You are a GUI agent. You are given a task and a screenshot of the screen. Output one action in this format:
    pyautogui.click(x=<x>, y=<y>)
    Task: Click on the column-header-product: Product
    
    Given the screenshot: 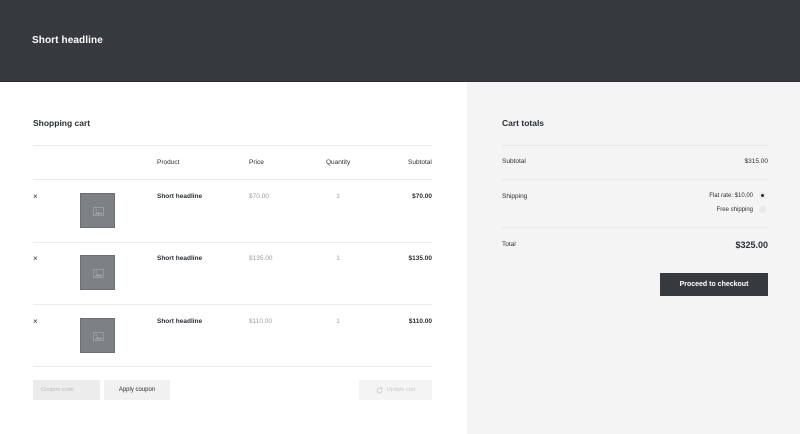 What is the action you would take?
    pyautogui.click(x=168, y=162)
    